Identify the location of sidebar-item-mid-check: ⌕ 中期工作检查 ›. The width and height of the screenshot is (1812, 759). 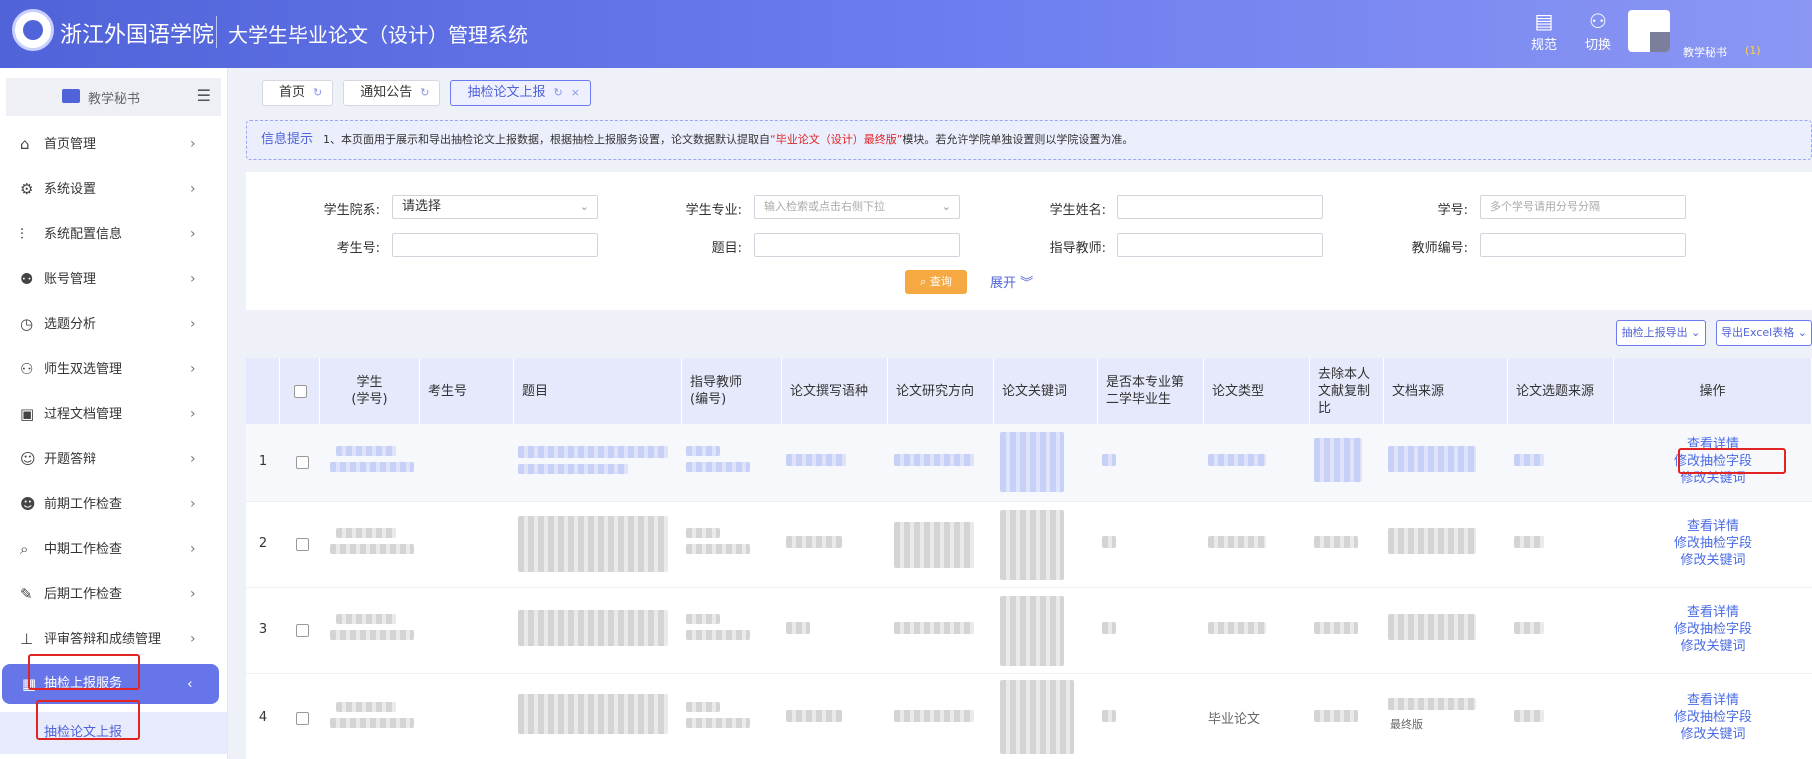
(113, 549).